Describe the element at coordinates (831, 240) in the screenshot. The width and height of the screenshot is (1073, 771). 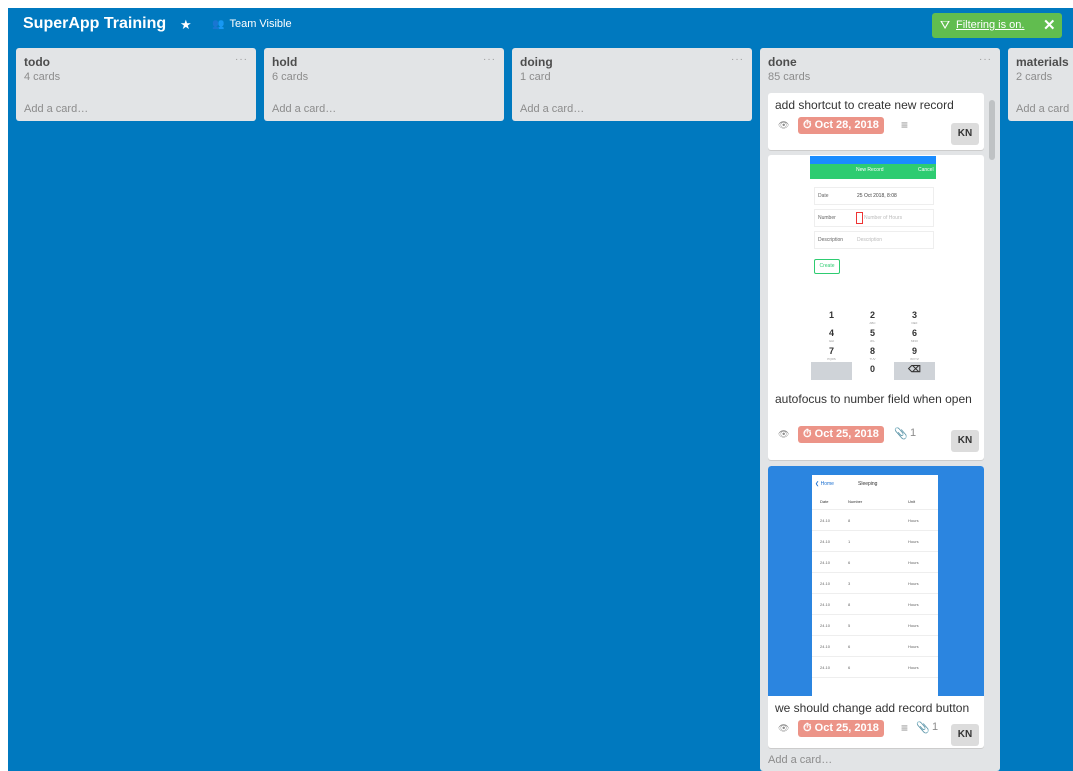
I see `description-label: Description` at that location.